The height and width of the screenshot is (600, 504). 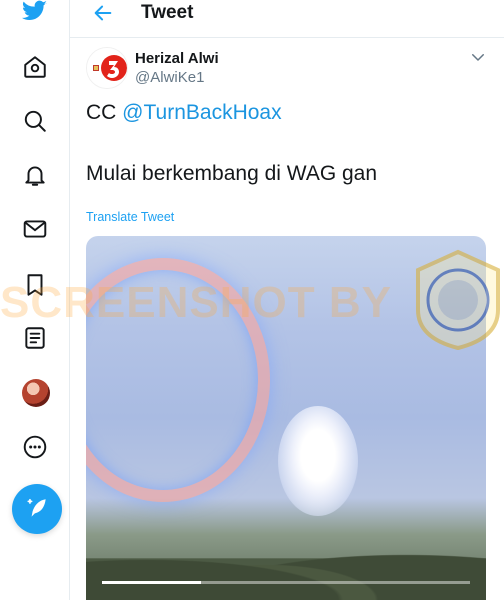 I want to click on video-bright-orb, so click(x=318, y=461).